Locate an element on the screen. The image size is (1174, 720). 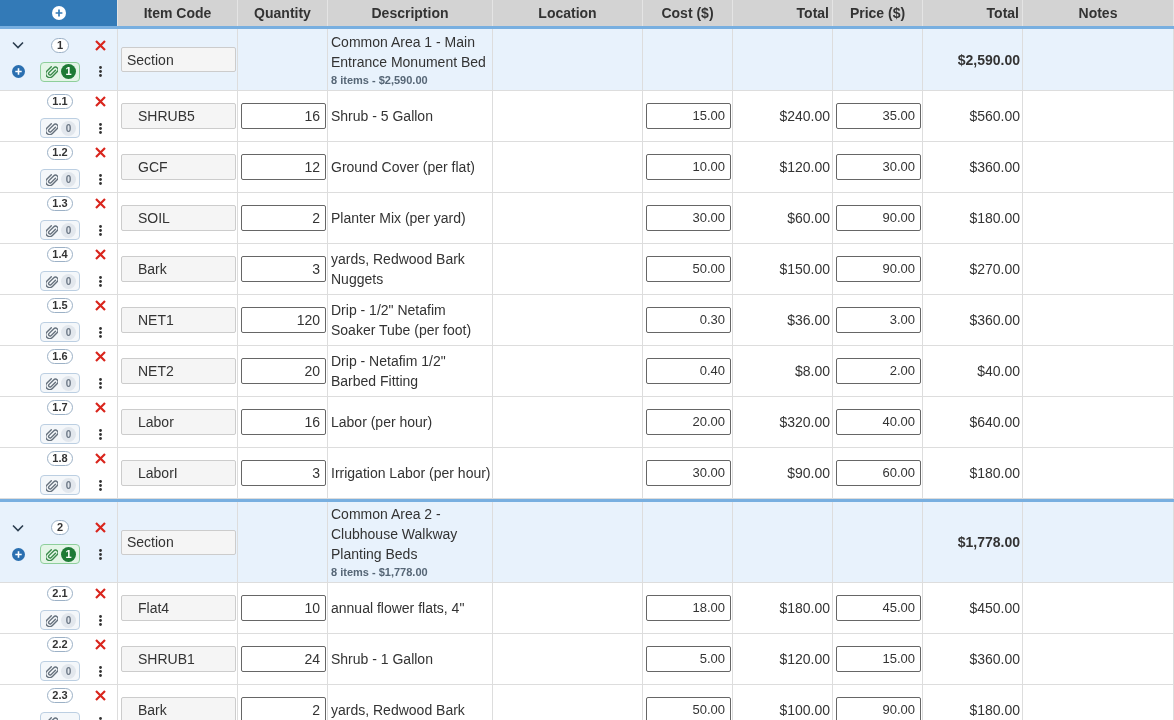
item-code-field: NET2 is located at coordinates (178, 371).